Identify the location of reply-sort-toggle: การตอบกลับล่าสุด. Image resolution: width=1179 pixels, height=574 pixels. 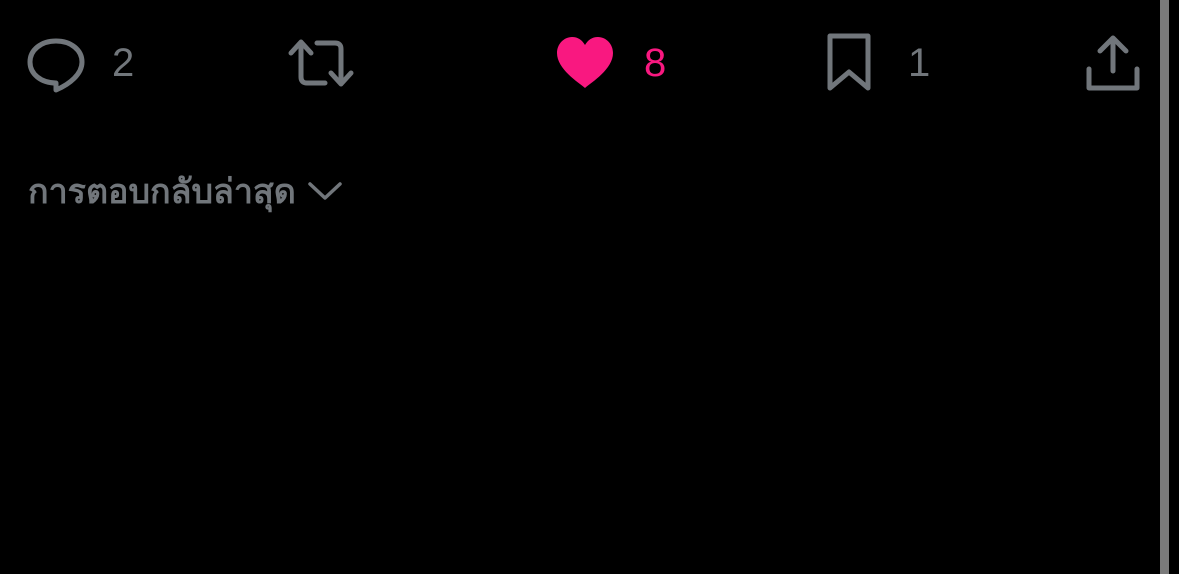
(185, 191).